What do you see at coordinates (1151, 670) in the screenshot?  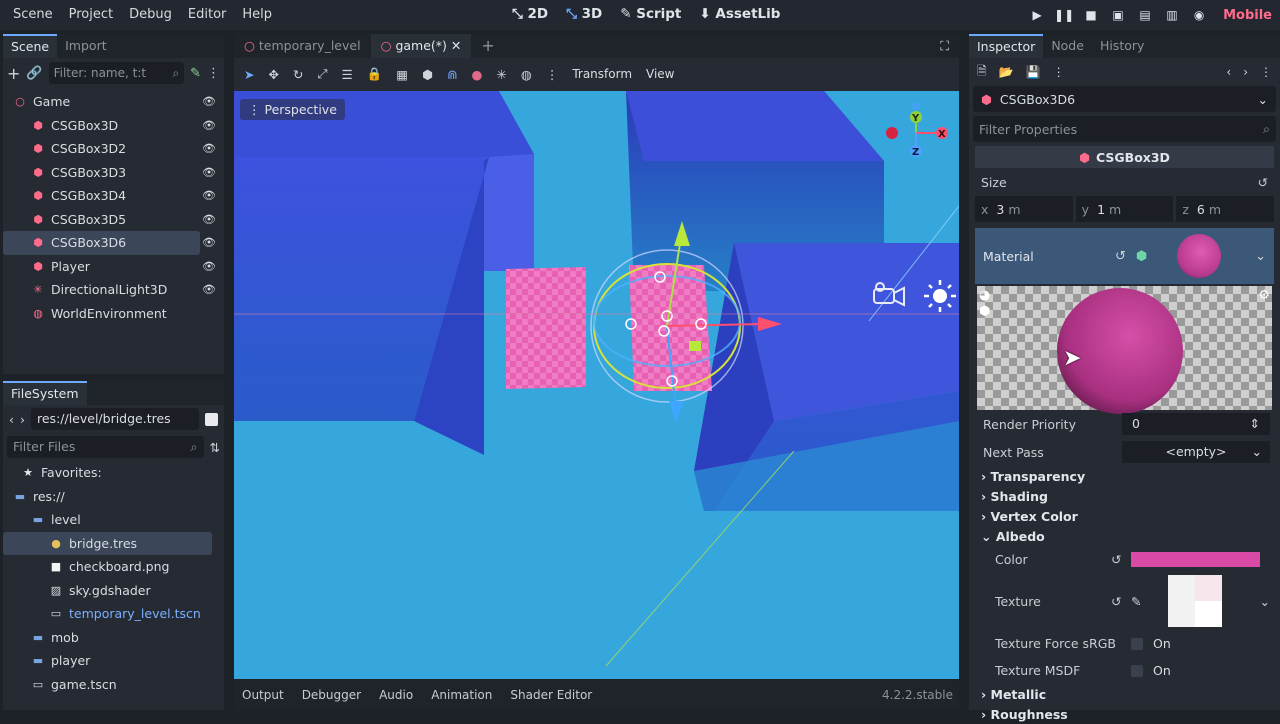 I see `texture-msdf-checkbox: On` at bounding box center [1151, 670].